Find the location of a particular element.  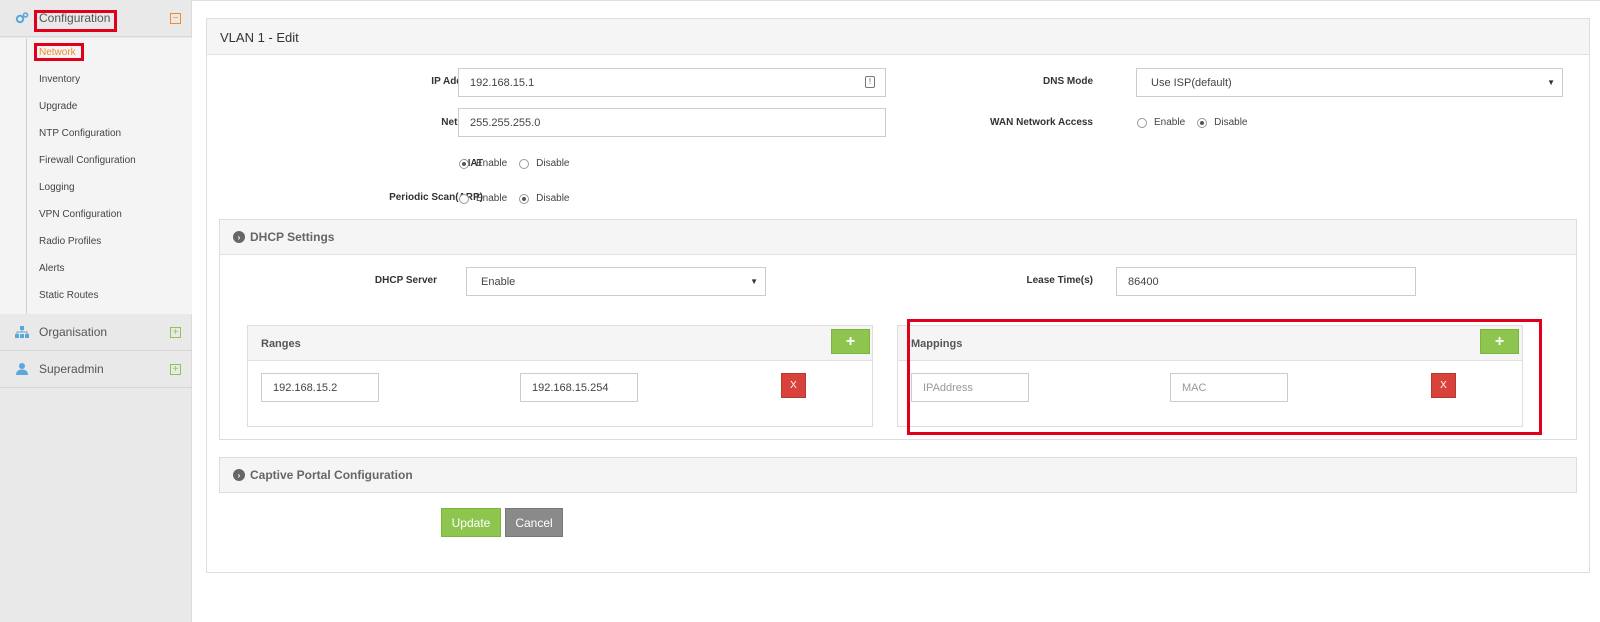

dhcp-header: › DHCP Settings is located at coordinates (898, 237).